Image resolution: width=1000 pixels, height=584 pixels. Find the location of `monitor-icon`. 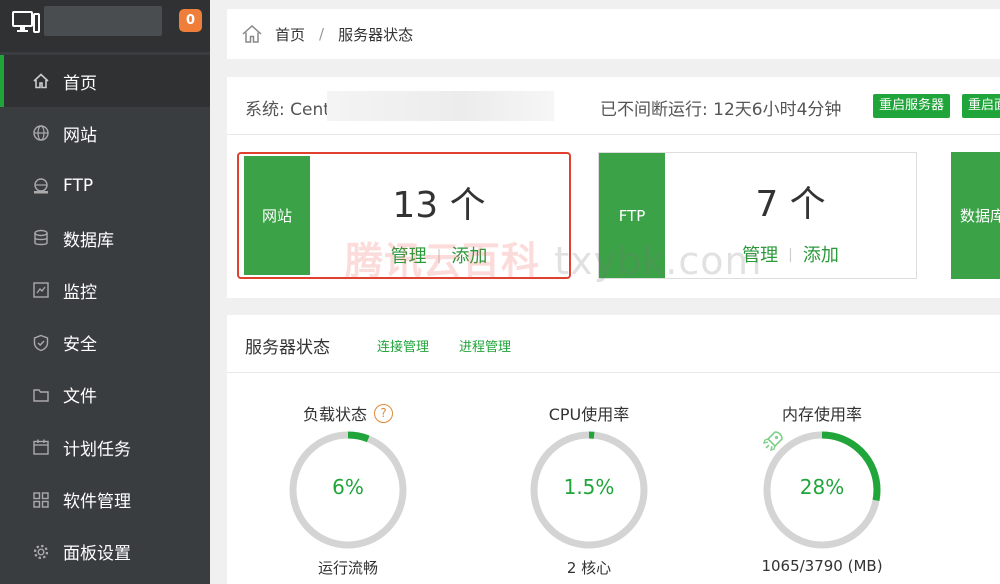

monitor-icon is located at coordinates (41, 290).